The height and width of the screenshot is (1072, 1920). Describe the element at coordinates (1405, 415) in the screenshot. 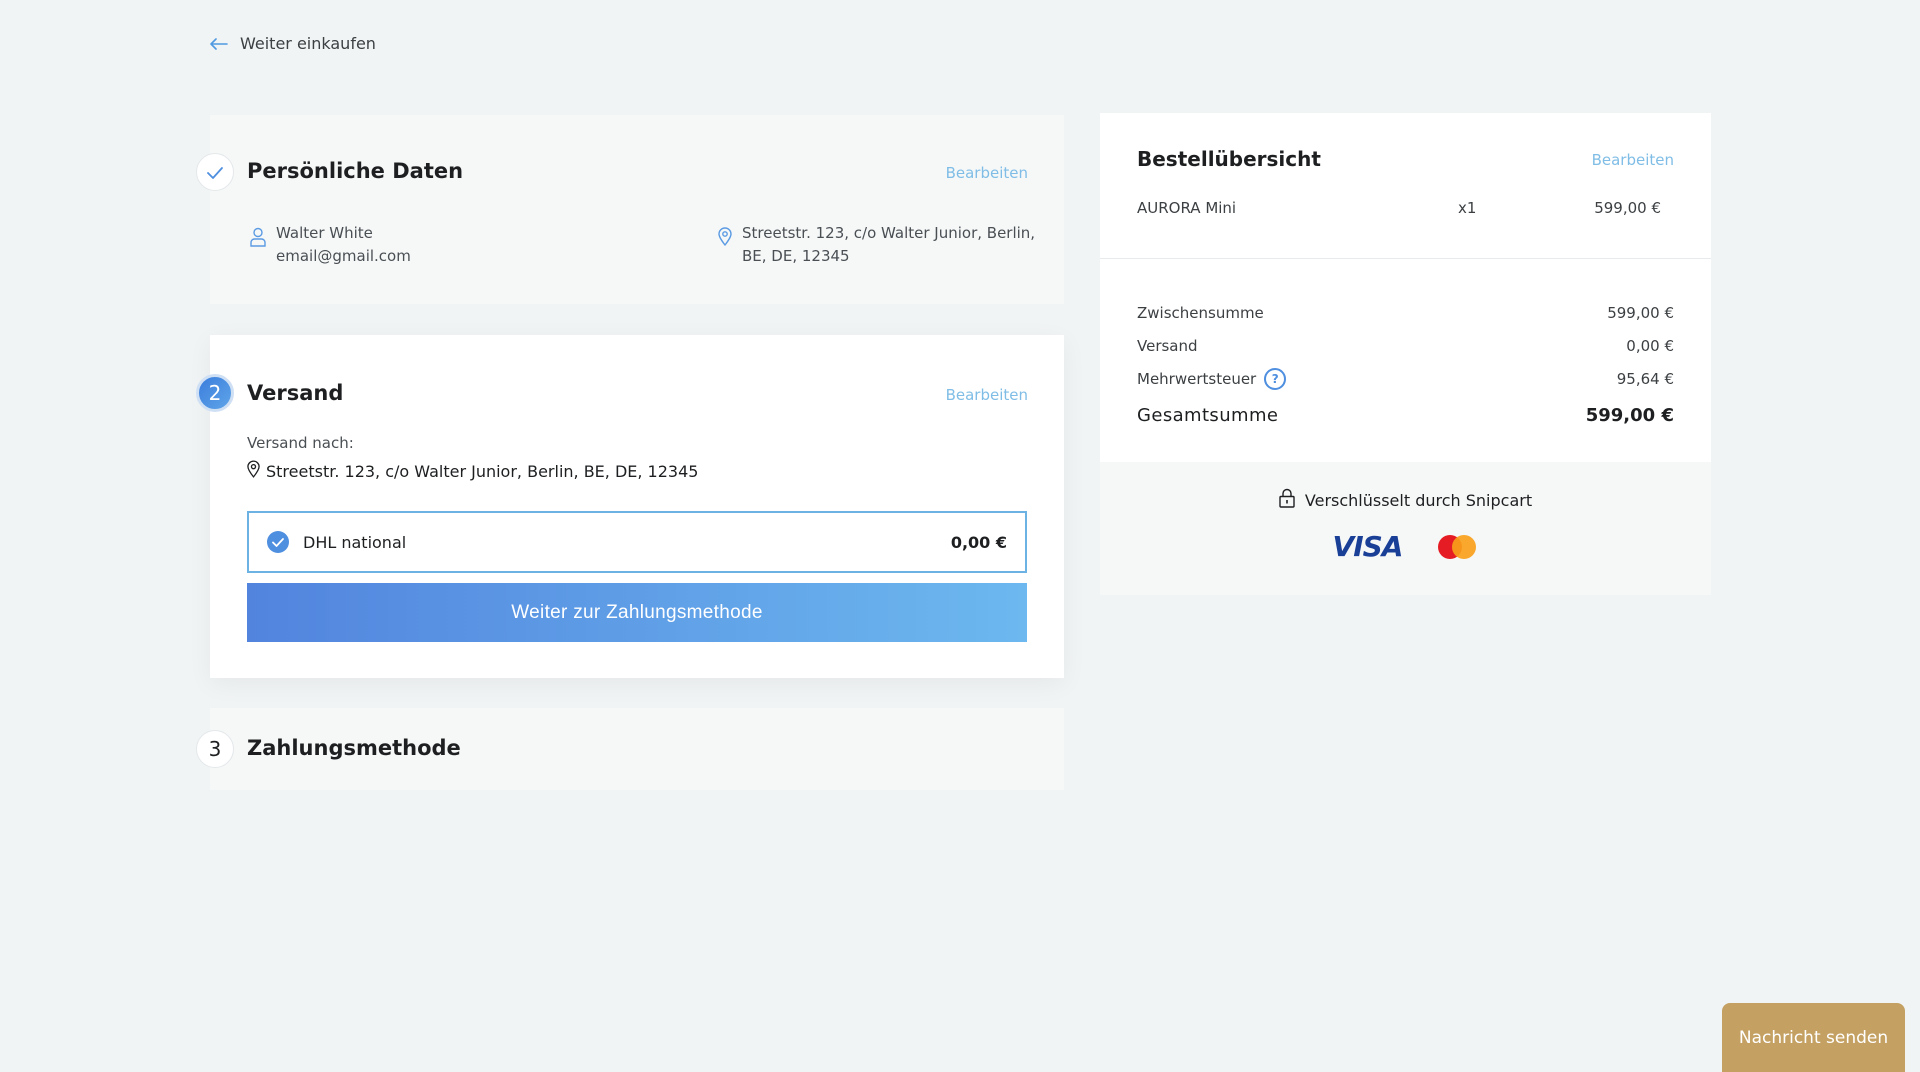

I see `grand-total-row: Gesamtsumme 599,00 €` at that location.